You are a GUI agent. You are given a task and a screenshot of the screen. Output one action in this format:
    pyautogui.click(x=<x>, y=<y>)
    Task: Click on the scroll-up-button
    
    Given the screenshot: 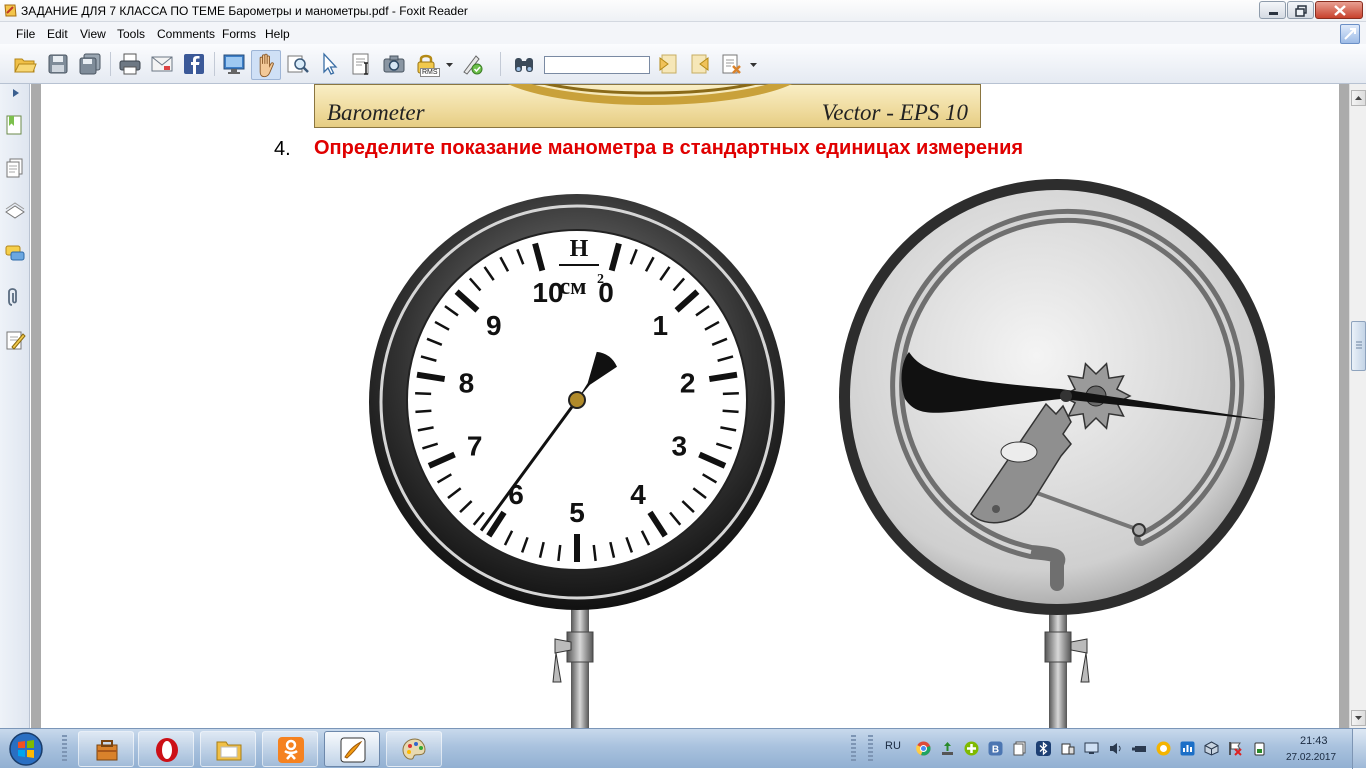 What is the action you would take?
    pyautogui.click(x=1358, y=98)
    